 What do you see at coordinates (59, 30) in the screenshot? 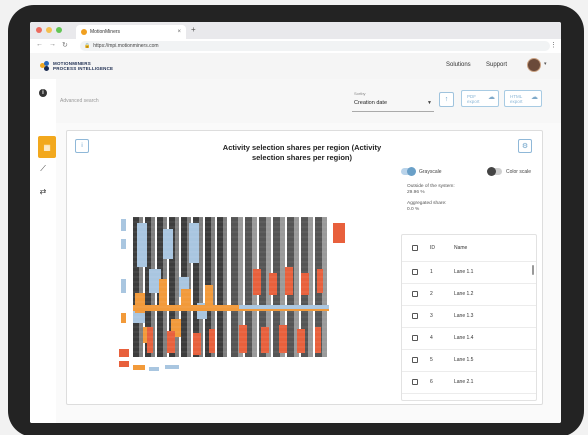
I see `maximize-window-button` at bounding box center [59, 30].